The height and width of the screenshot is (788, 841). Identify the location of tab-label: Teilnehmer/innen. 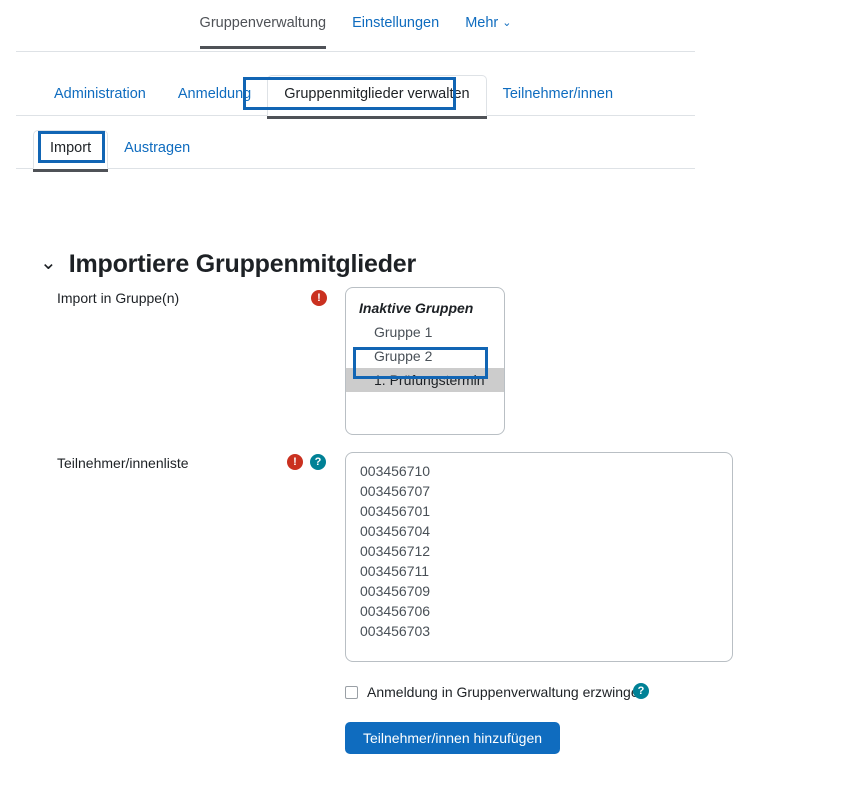
(558, 94).